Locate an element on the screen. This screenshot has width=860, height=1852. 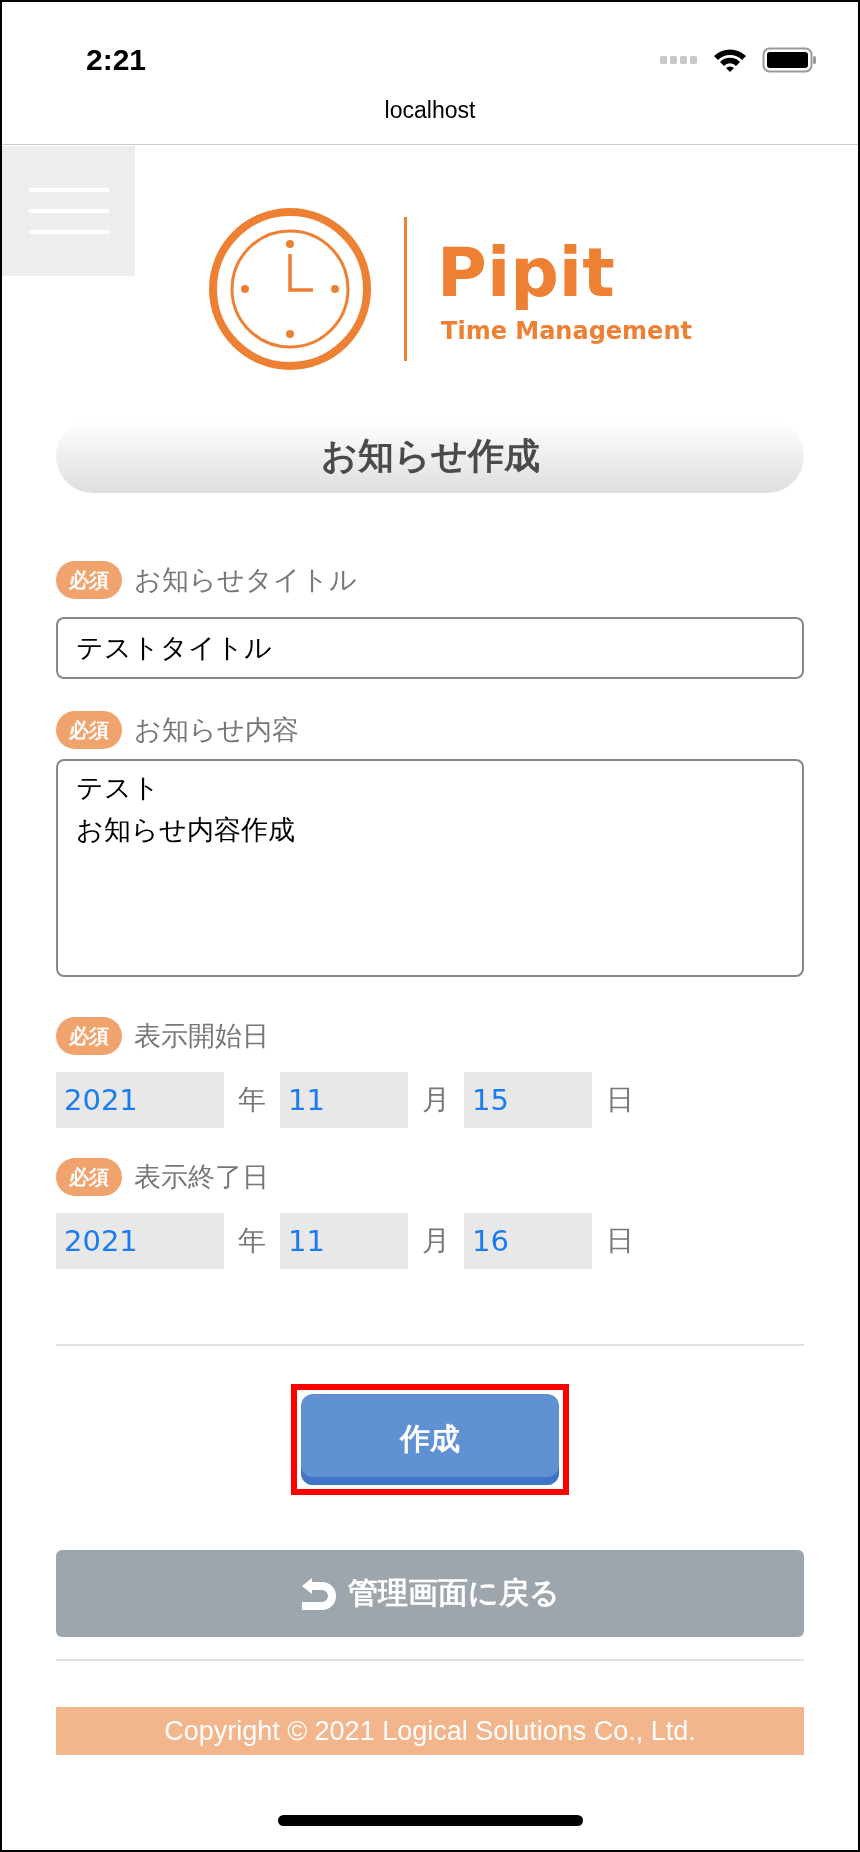
date-input: 15 is located at coordinates (528, 1100).